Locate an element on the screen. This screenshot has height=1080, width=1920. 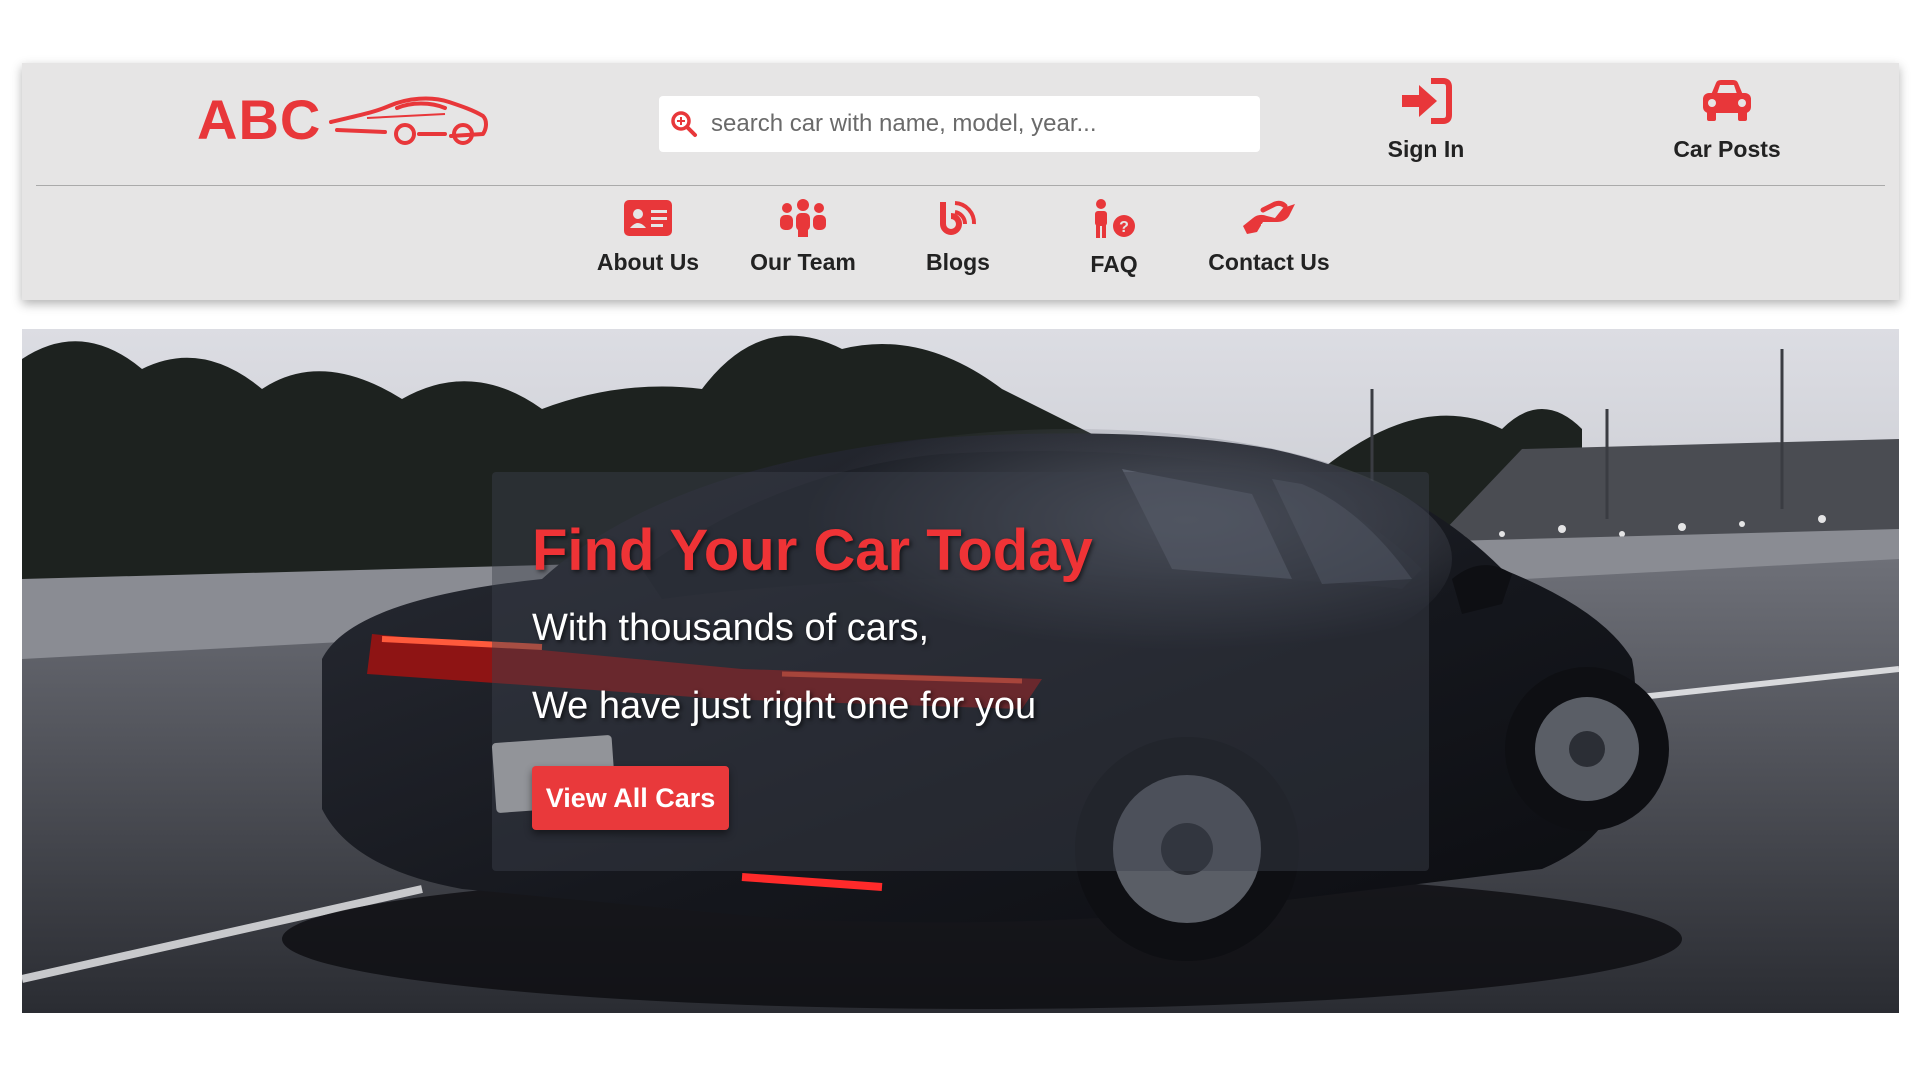
nav-item-about-us: About Us is located at coordinates (648, 237).